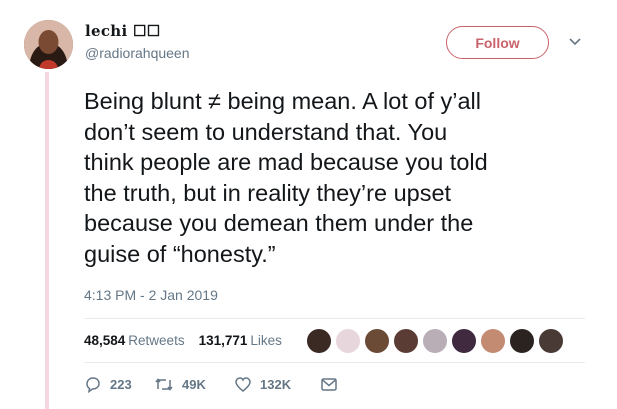  Describe the element at coordinates (223, 340) in the screenshot. I see `likes-count: 131,771` at that location.